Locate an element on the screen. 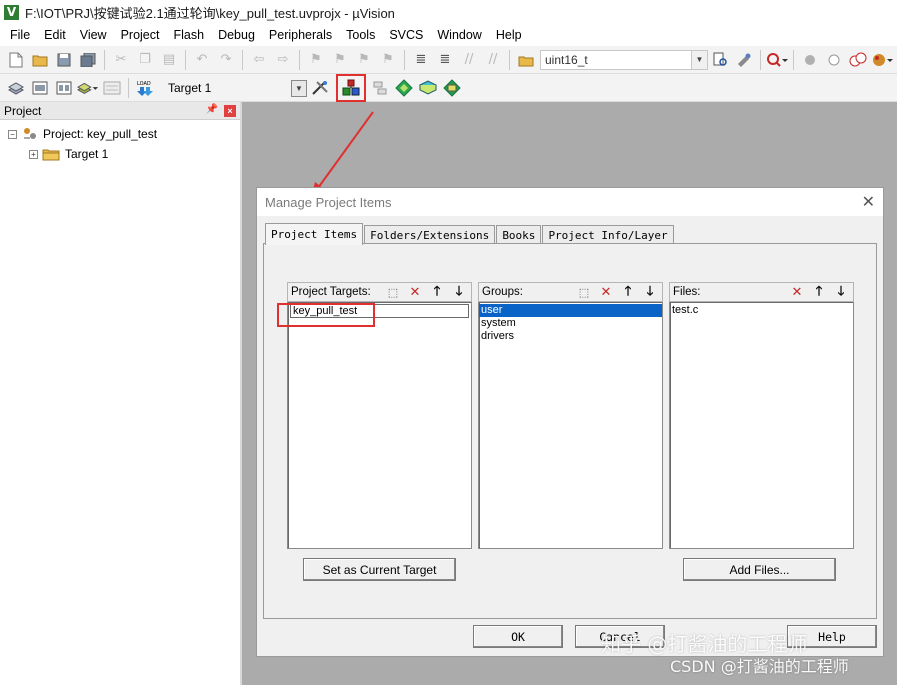 Image resolution: width=897 pixels, height=685 pixels. close-icon: ✕ is located at coordinates (868, 202).